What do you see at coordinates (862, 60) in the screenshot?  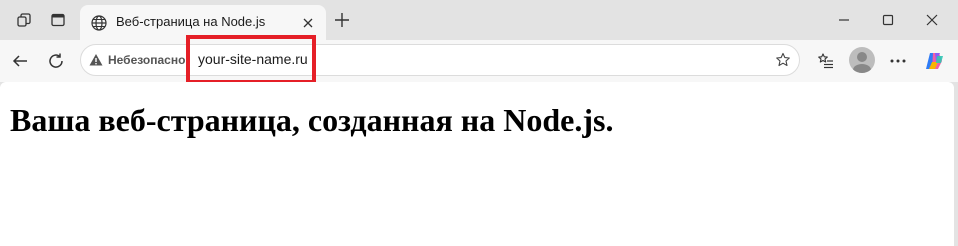 I see `profile-avatar` at bounding box center [862, 60].